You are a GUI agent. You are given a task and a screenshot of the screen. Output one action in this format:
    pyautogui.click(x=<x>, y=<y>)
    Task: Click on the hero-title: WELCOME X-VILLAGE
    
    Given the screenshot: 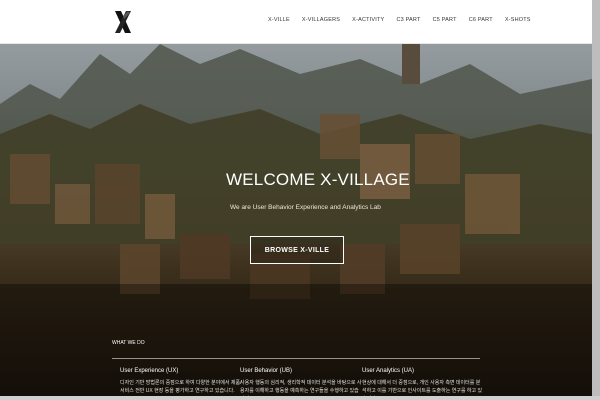 What is the action you would take?
    pyautogui.click(x=318, y=179)
    